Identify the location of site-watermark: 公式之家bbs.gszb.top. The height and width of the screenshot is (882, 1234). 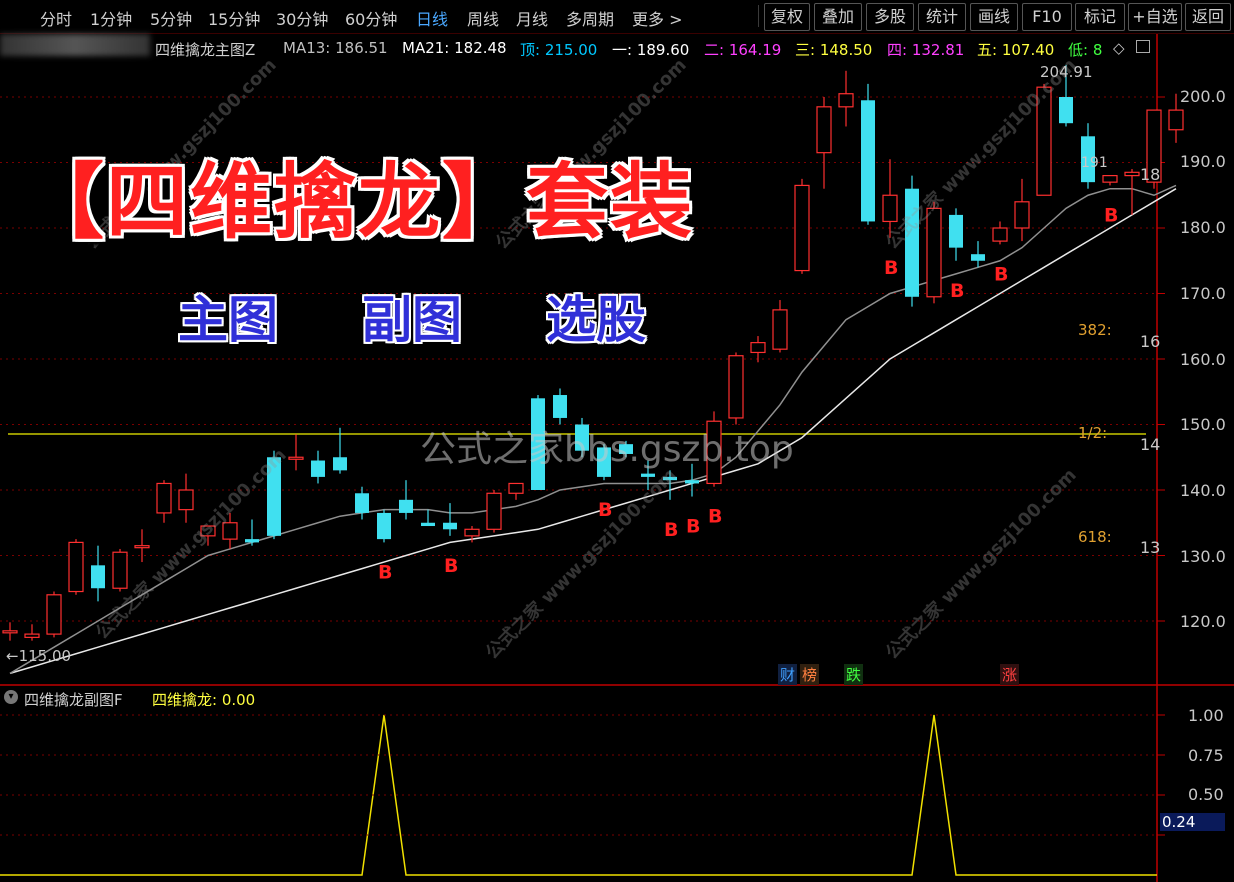
(607, 449).